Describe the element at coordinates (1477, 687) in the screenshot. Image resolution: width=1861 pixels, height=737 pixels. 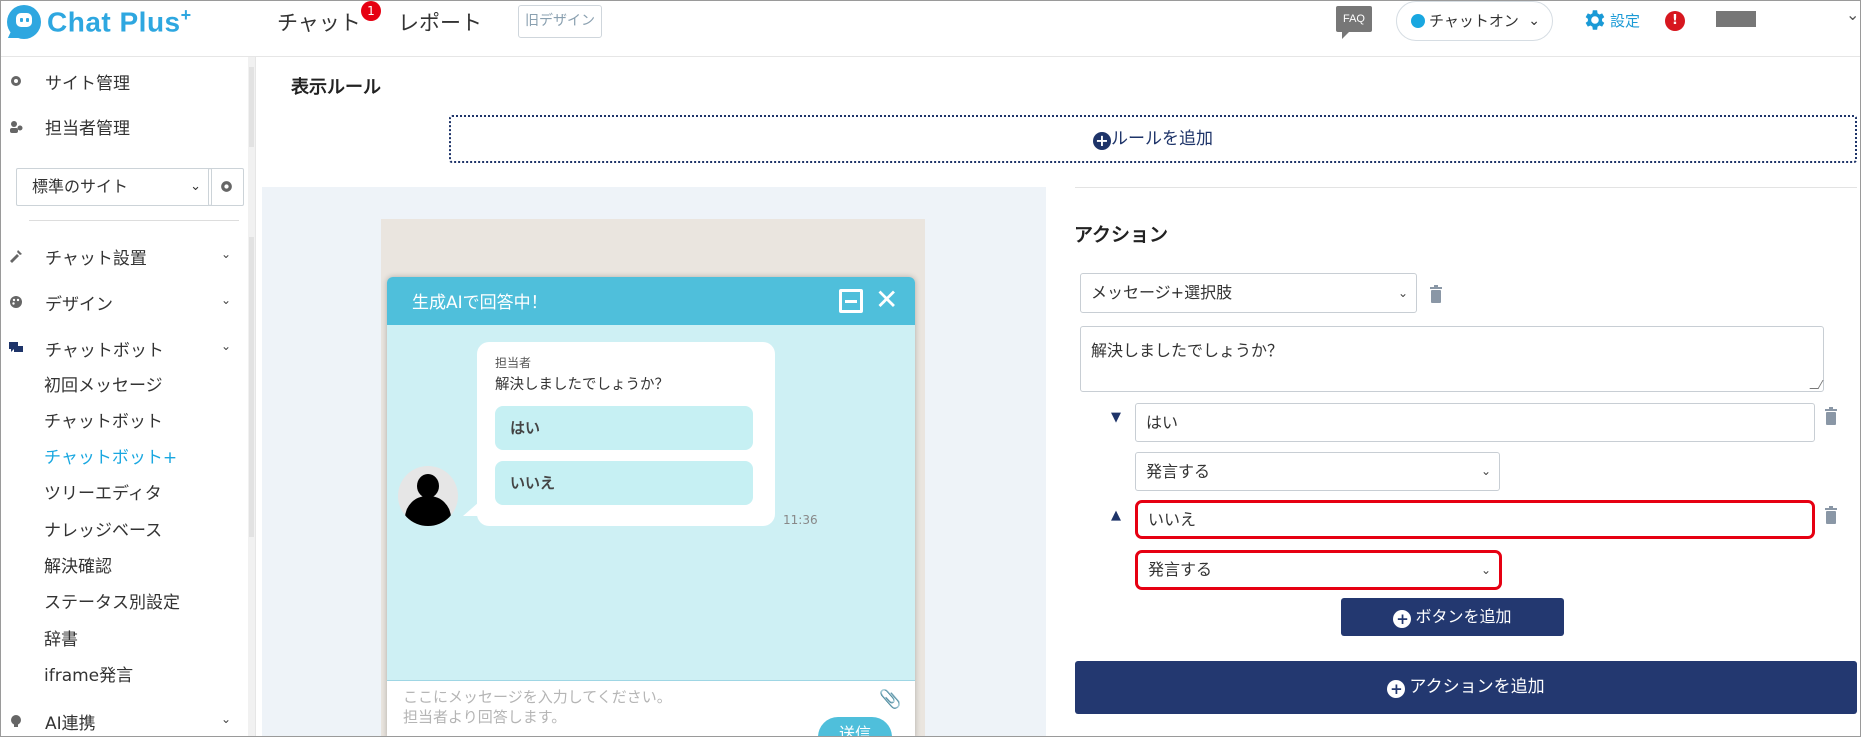
I see `add-action-label: アクションを追加` at that location.